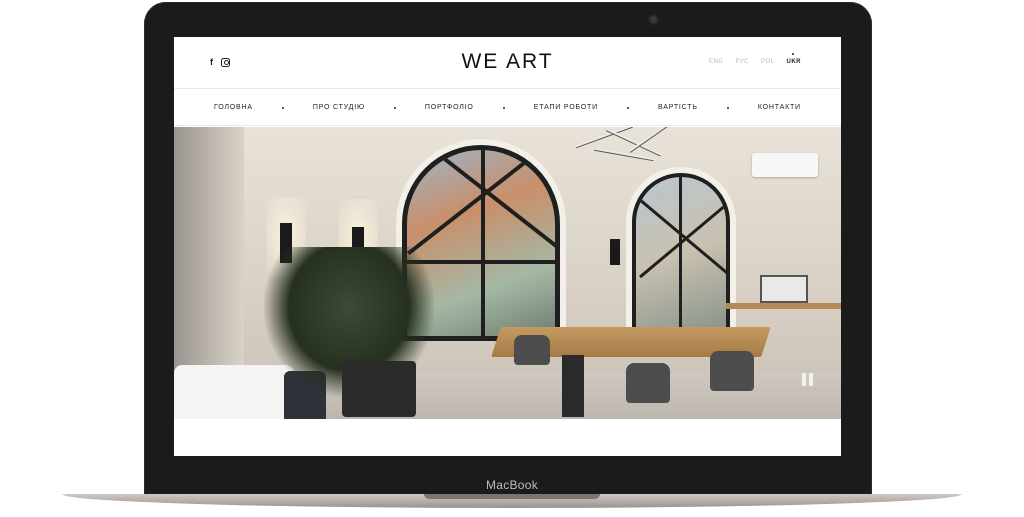 Image resolution: width=1024 pixels, height=517 pixels. What do you see at coordinates (233, 107) in the screenshot?
I see `nav-home: ГОЛОВНА` at bounding box center [233, 107].